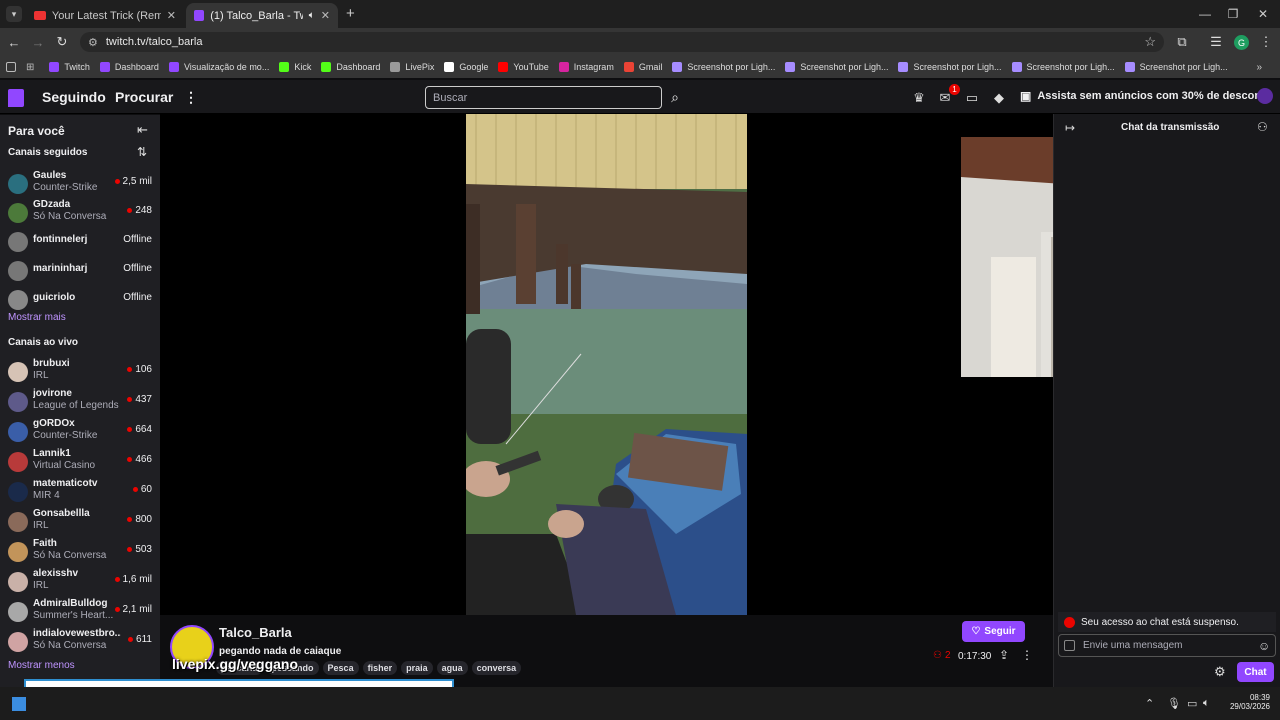 This screenshot has height=720, width=1280. What do you see at coordinates (563, 67) in the screenshot?
I see `instagram-icon` at bounding box center [563, 67].